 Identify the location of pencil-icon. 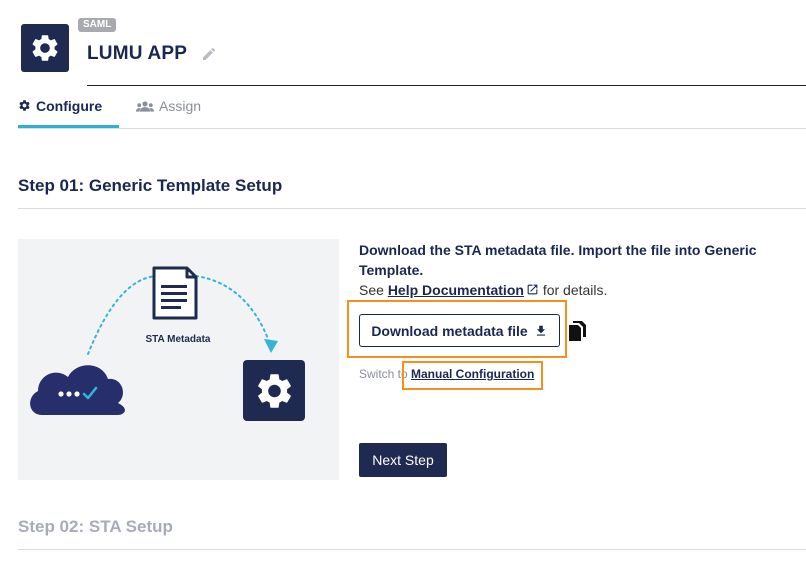
(209, 54).